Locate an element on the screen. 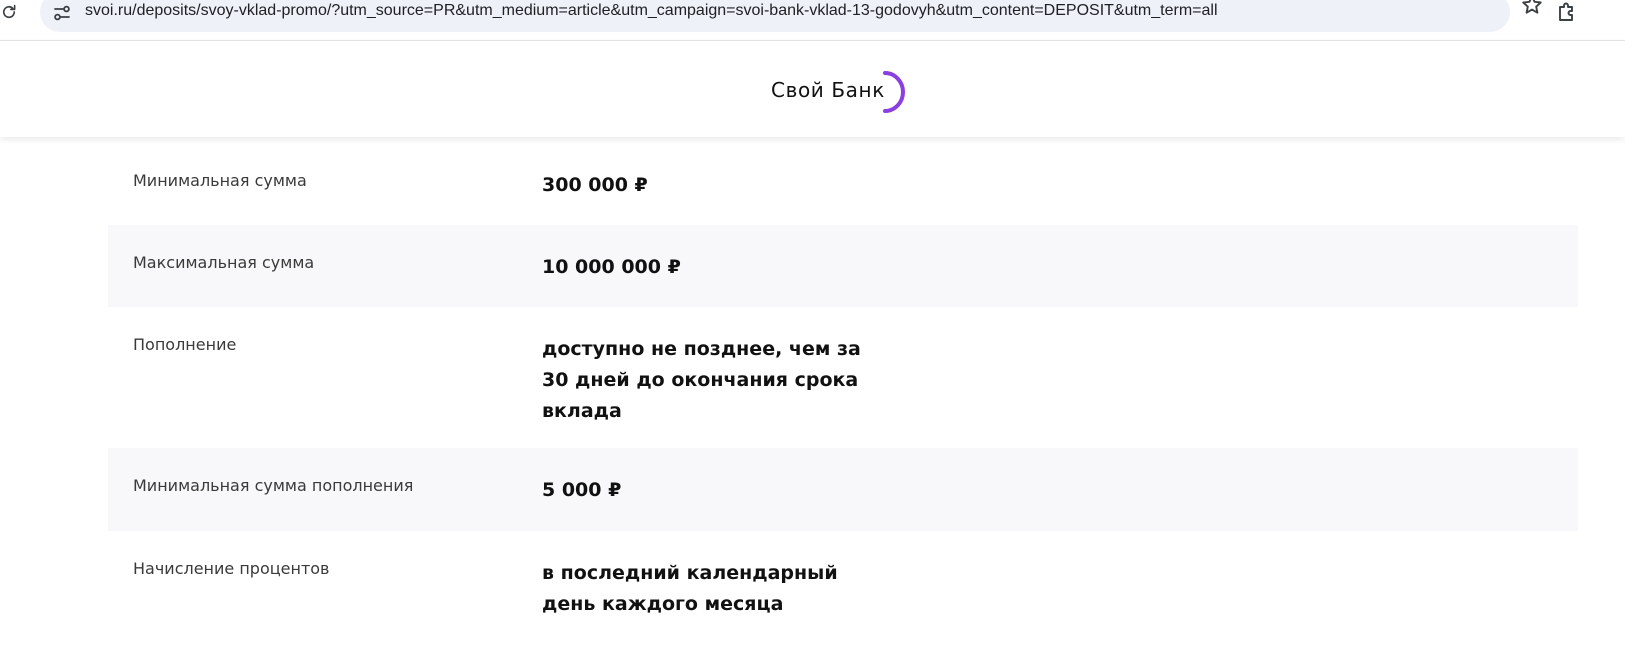 This screenshot has width=1625, height=651. condition-value: 5 000 ₽ is located at coordinates (582, 490).